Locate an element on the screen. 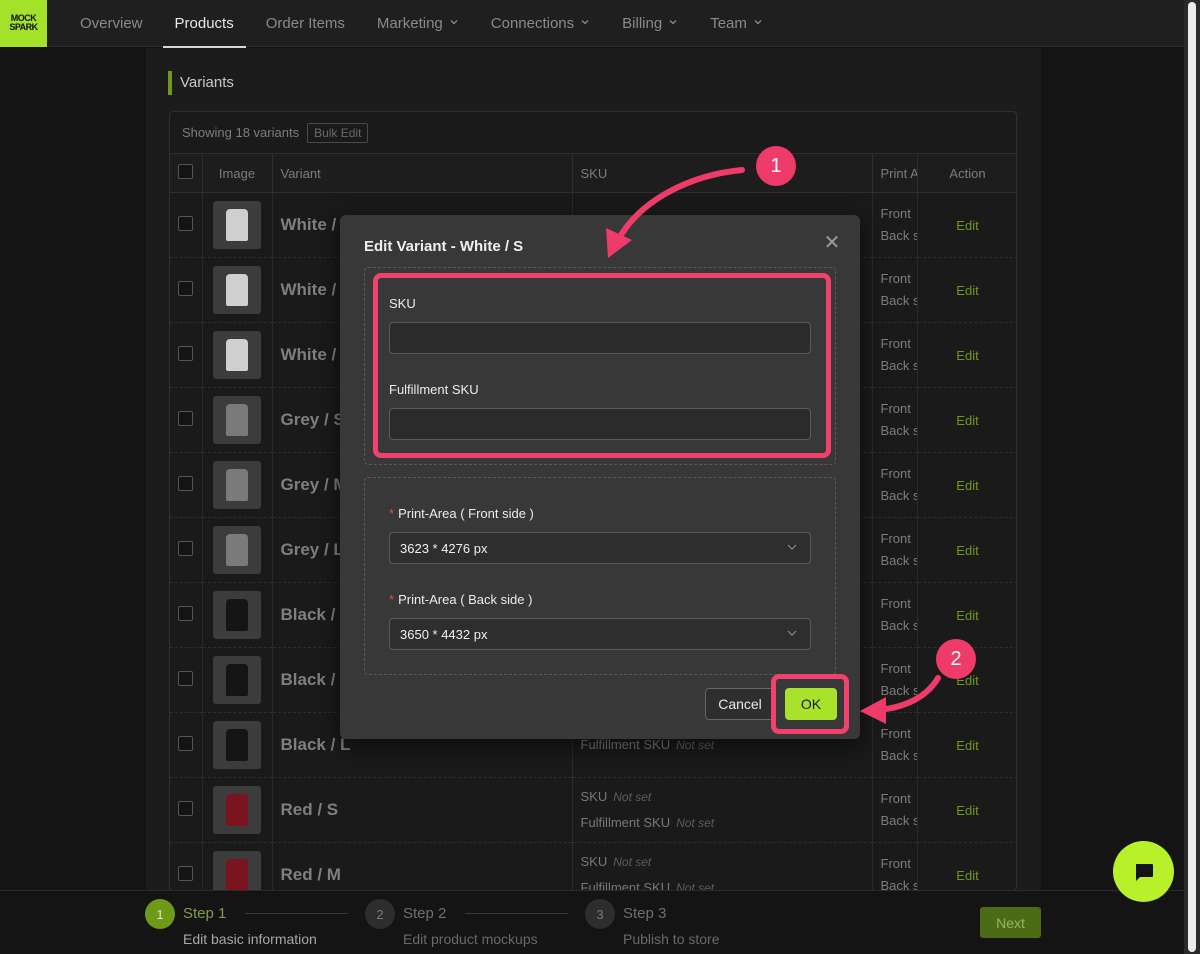  annotation-badge-1: 1 is located at coordinates (776, 166).